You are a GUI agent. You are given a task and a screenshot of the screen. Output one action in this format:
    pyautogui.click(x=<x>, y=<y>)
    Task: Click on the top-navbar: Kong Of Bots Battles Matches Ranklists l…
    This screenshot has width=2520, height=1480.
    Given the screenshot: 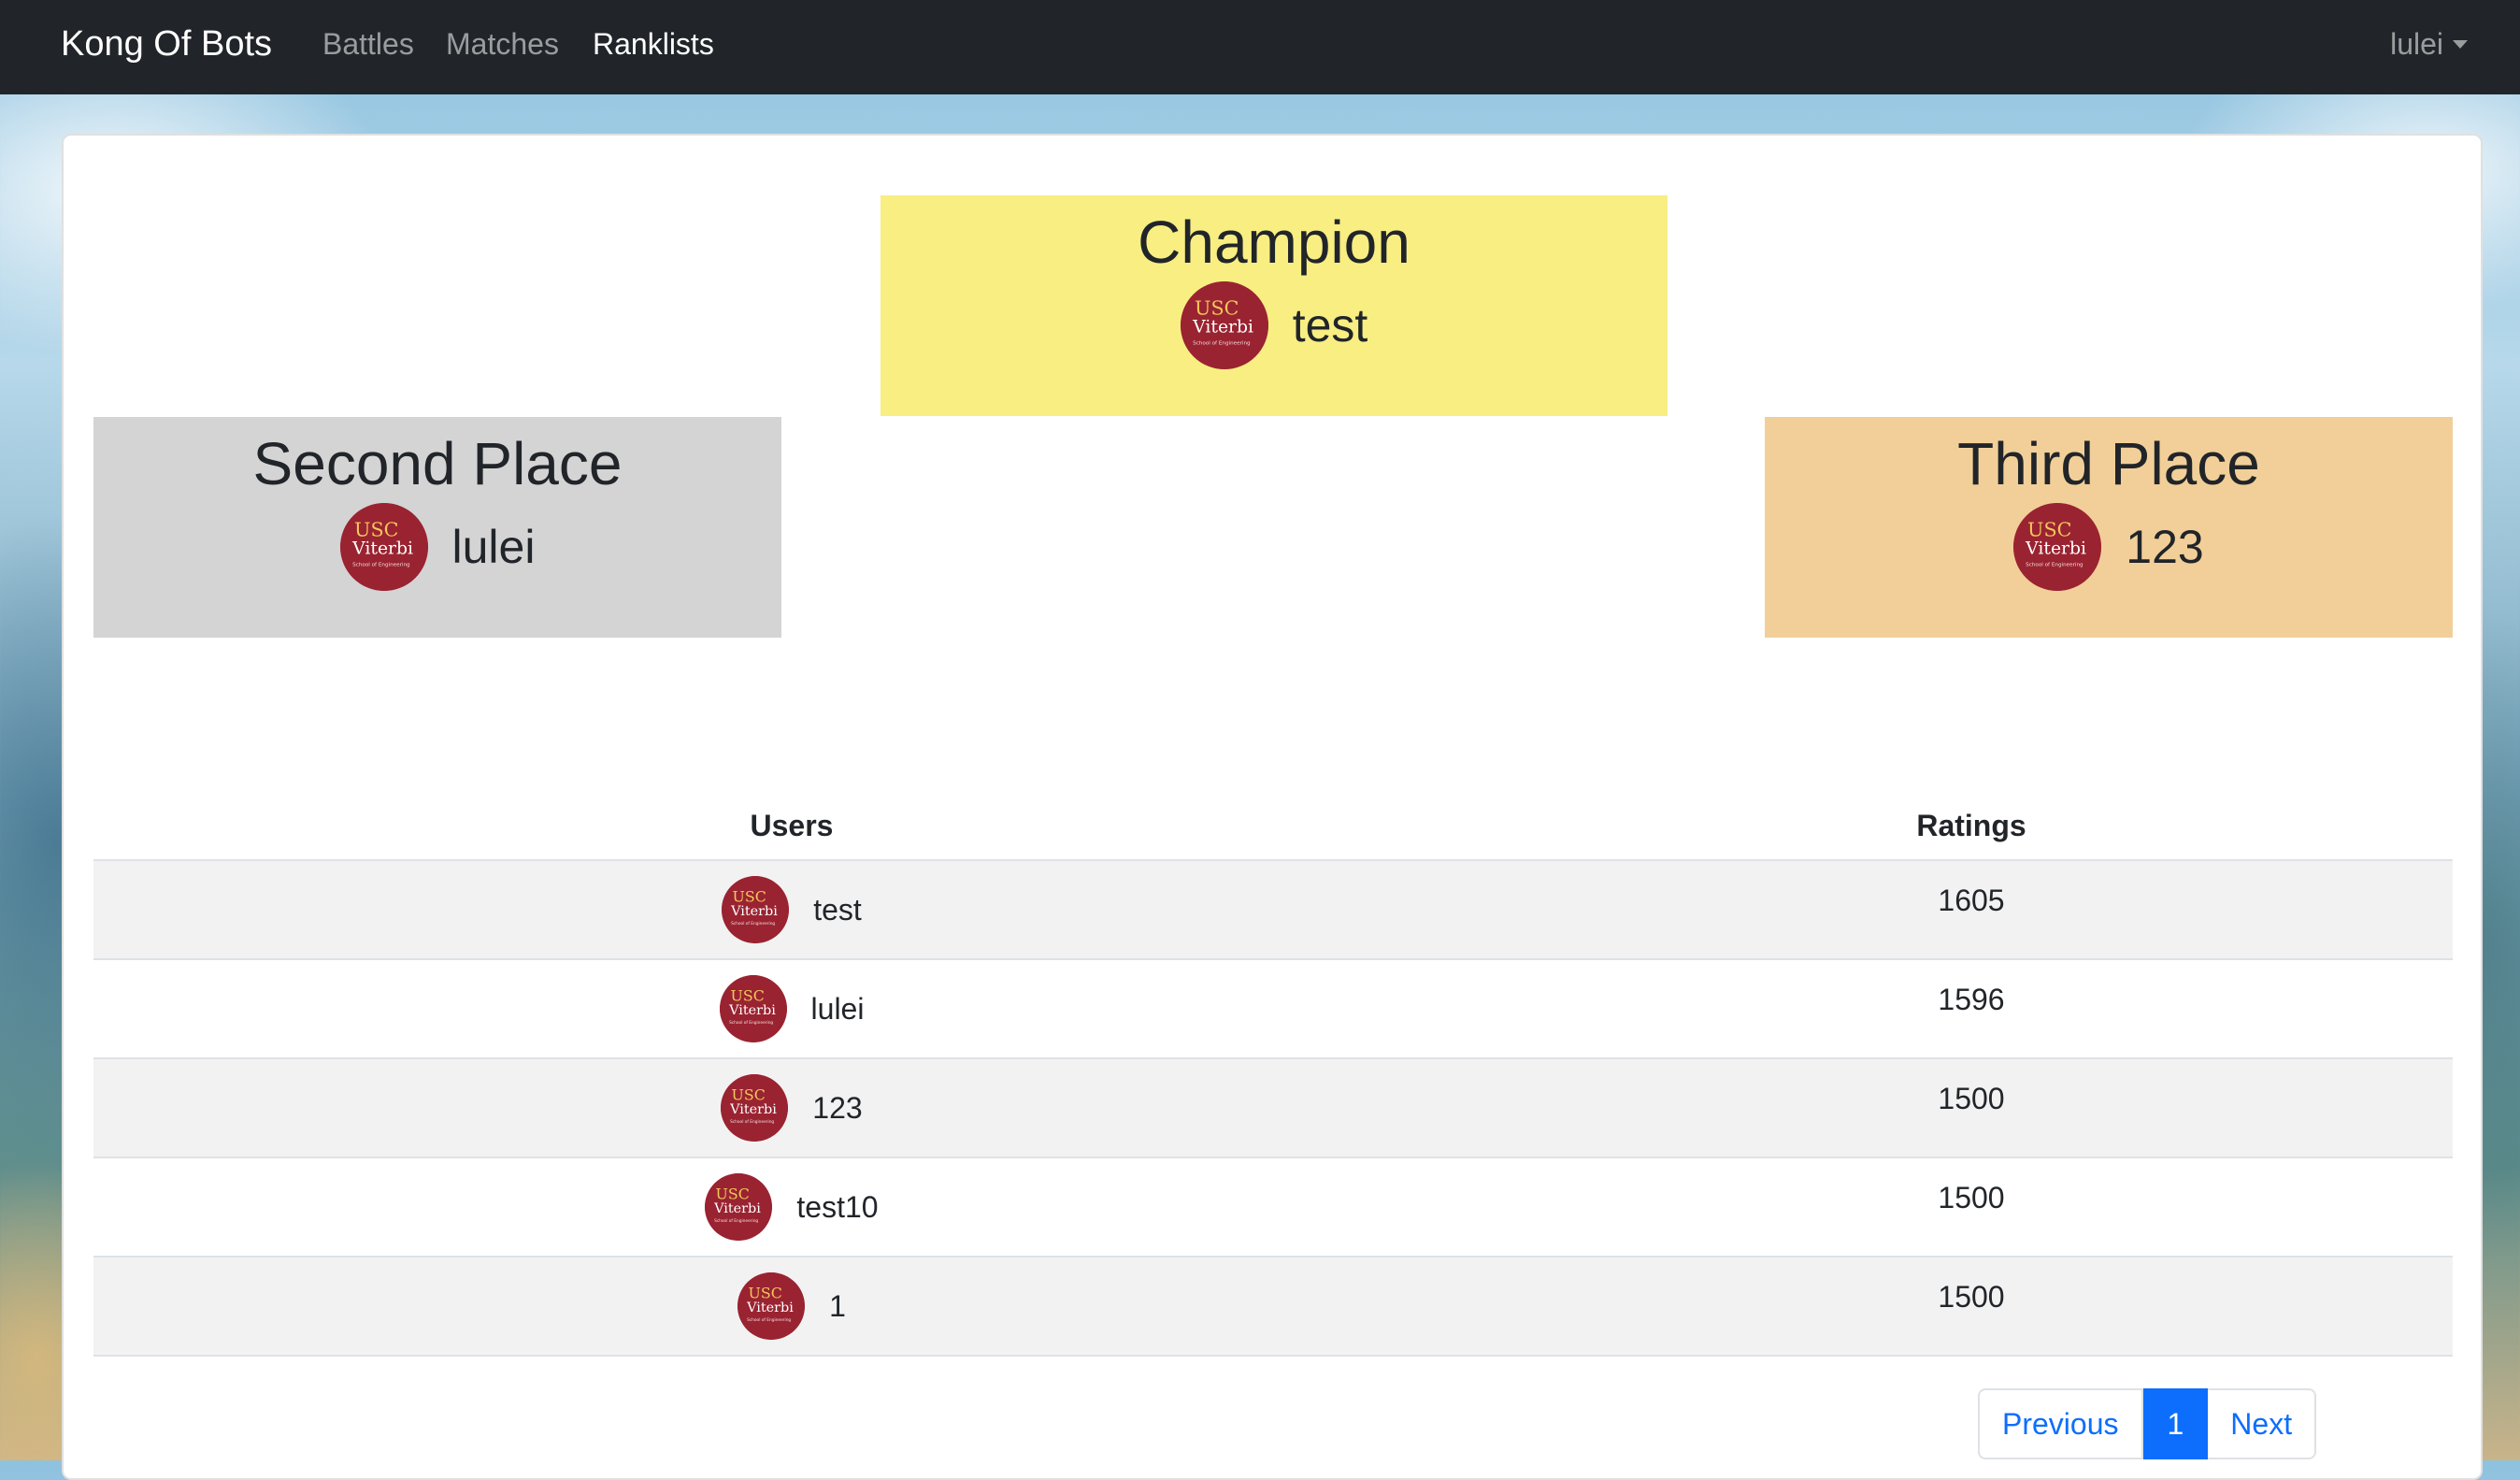 What is the action you would take?
    pyautogui.click(x=1260, y=47)
    